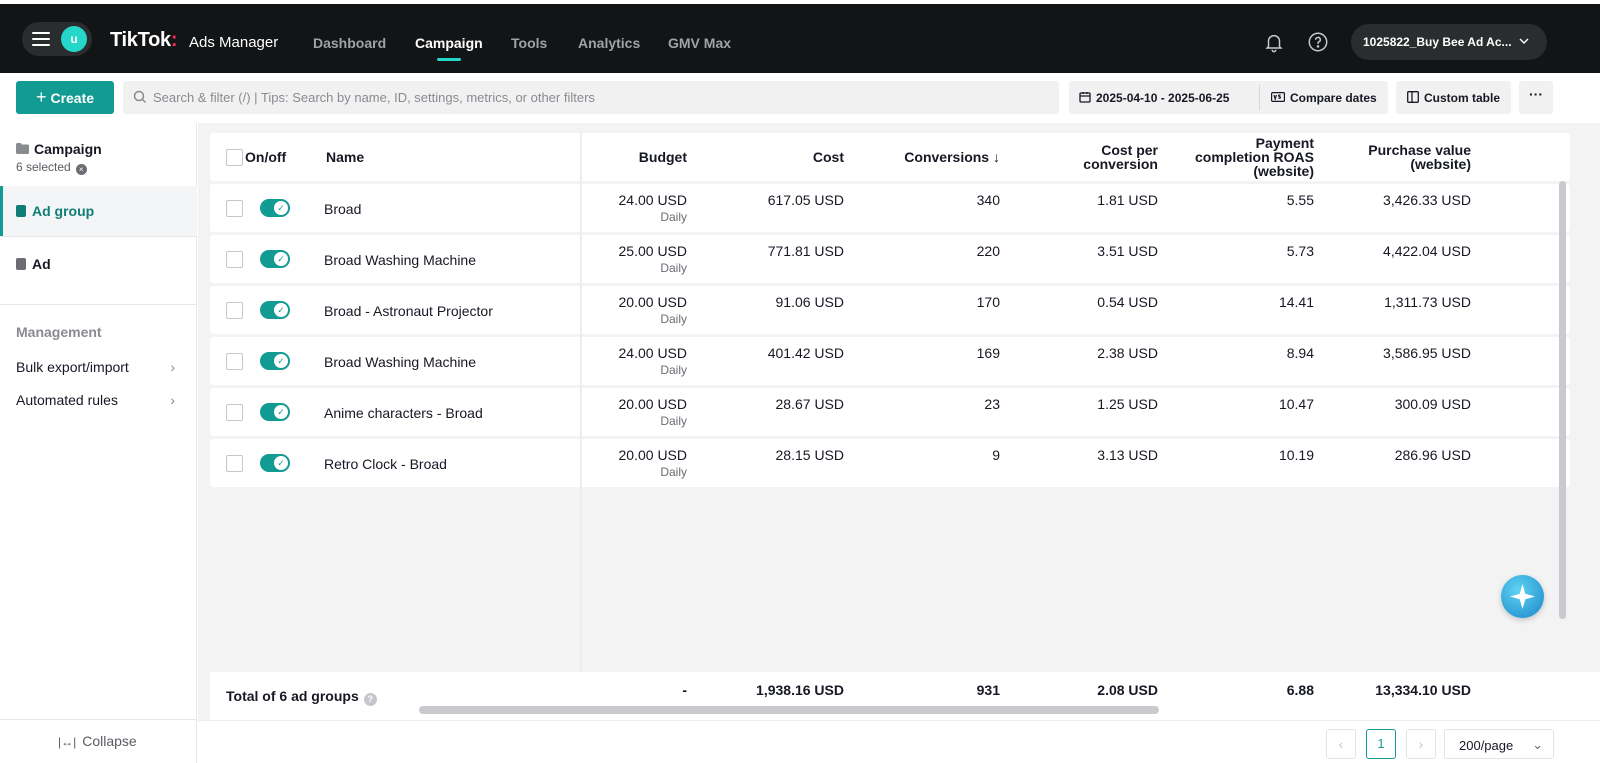 This screenshot has height=763, width=1600. Describe the element at coordinates (72, 367) in the screenshot. I see `bulk-export-import-label: Bulk export/import` at that location.